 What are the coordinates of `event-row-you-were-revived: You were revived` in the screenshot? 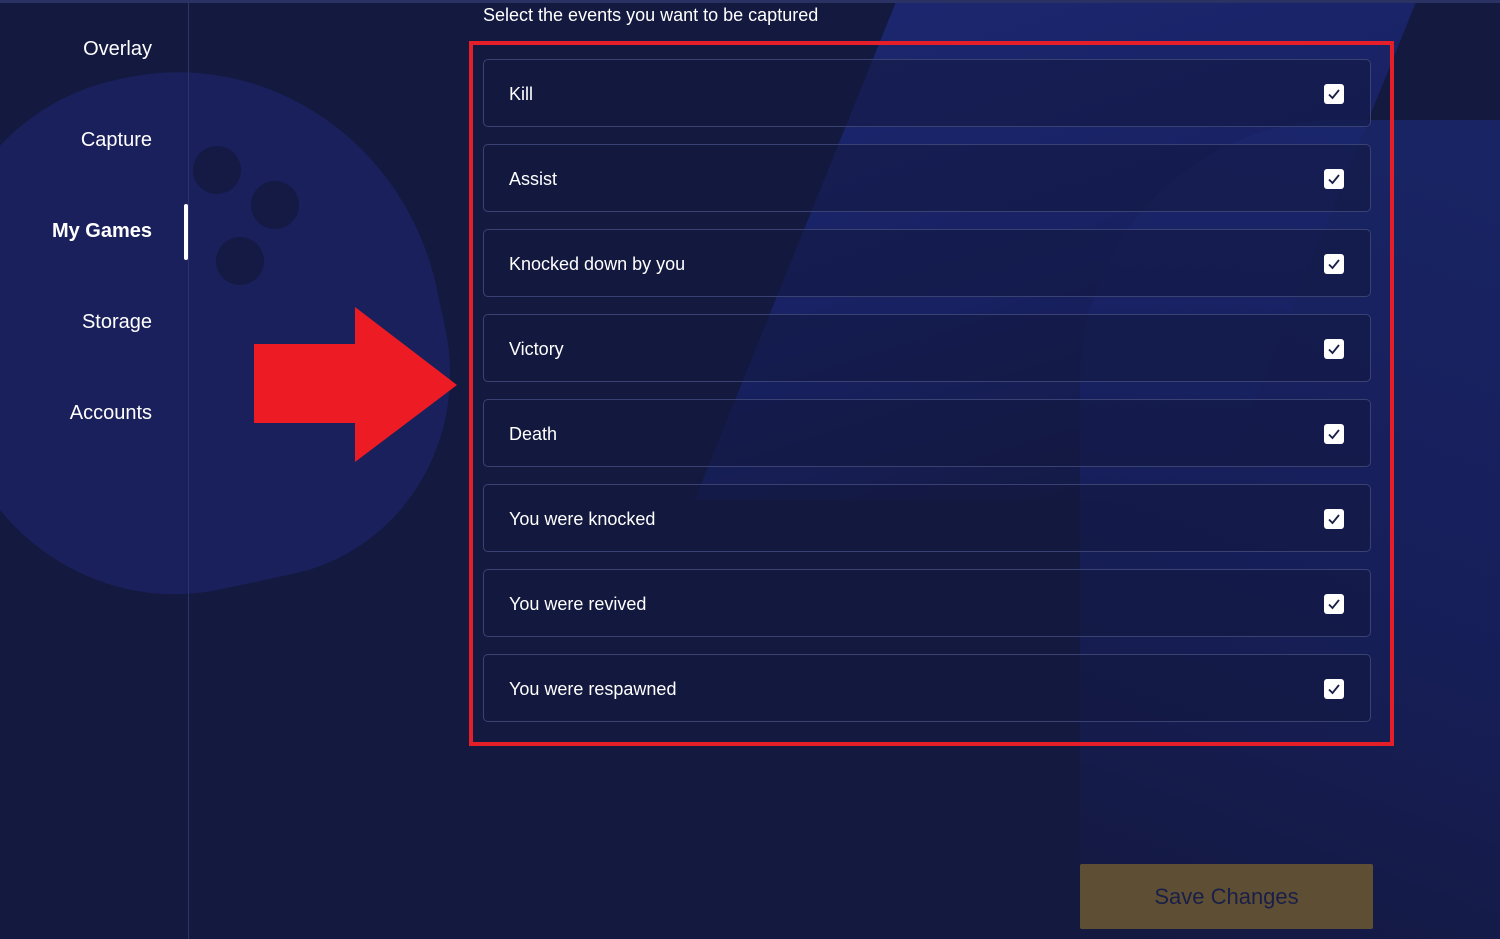 It's located at (927, 603).